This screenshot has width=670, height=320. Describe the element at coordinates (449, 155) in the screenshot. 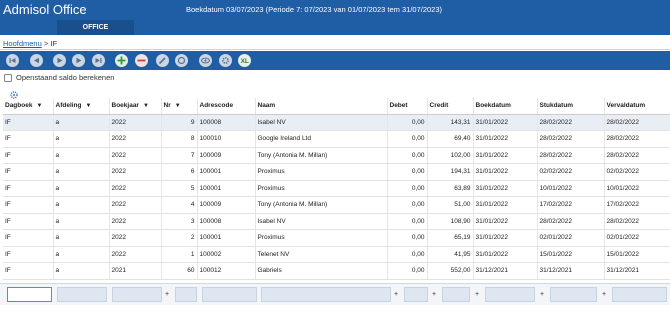

I see `cell-credit: 102,00` at that location.